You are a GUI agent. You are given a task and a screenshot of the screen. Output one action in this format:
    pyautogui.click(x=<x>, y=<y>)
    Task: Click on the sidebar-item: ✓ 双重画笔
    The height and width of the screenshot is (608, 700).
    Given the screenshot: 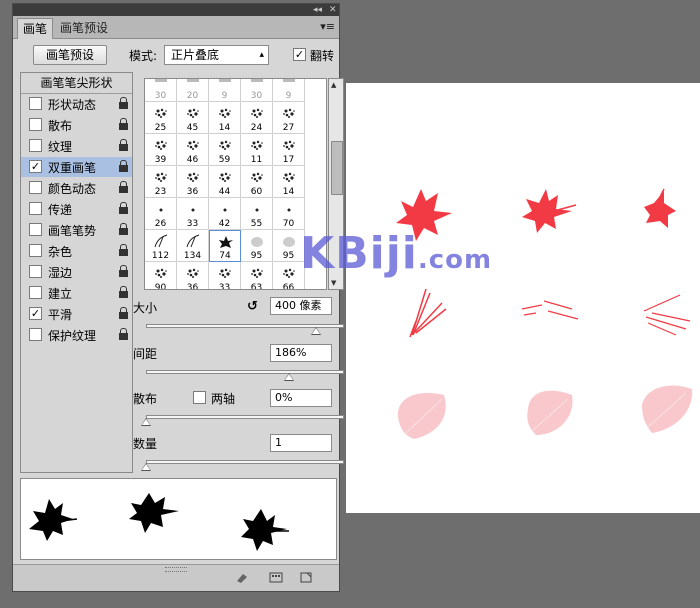 What is the action you would take?
    pyautogui.click(x=76, y=167)
    